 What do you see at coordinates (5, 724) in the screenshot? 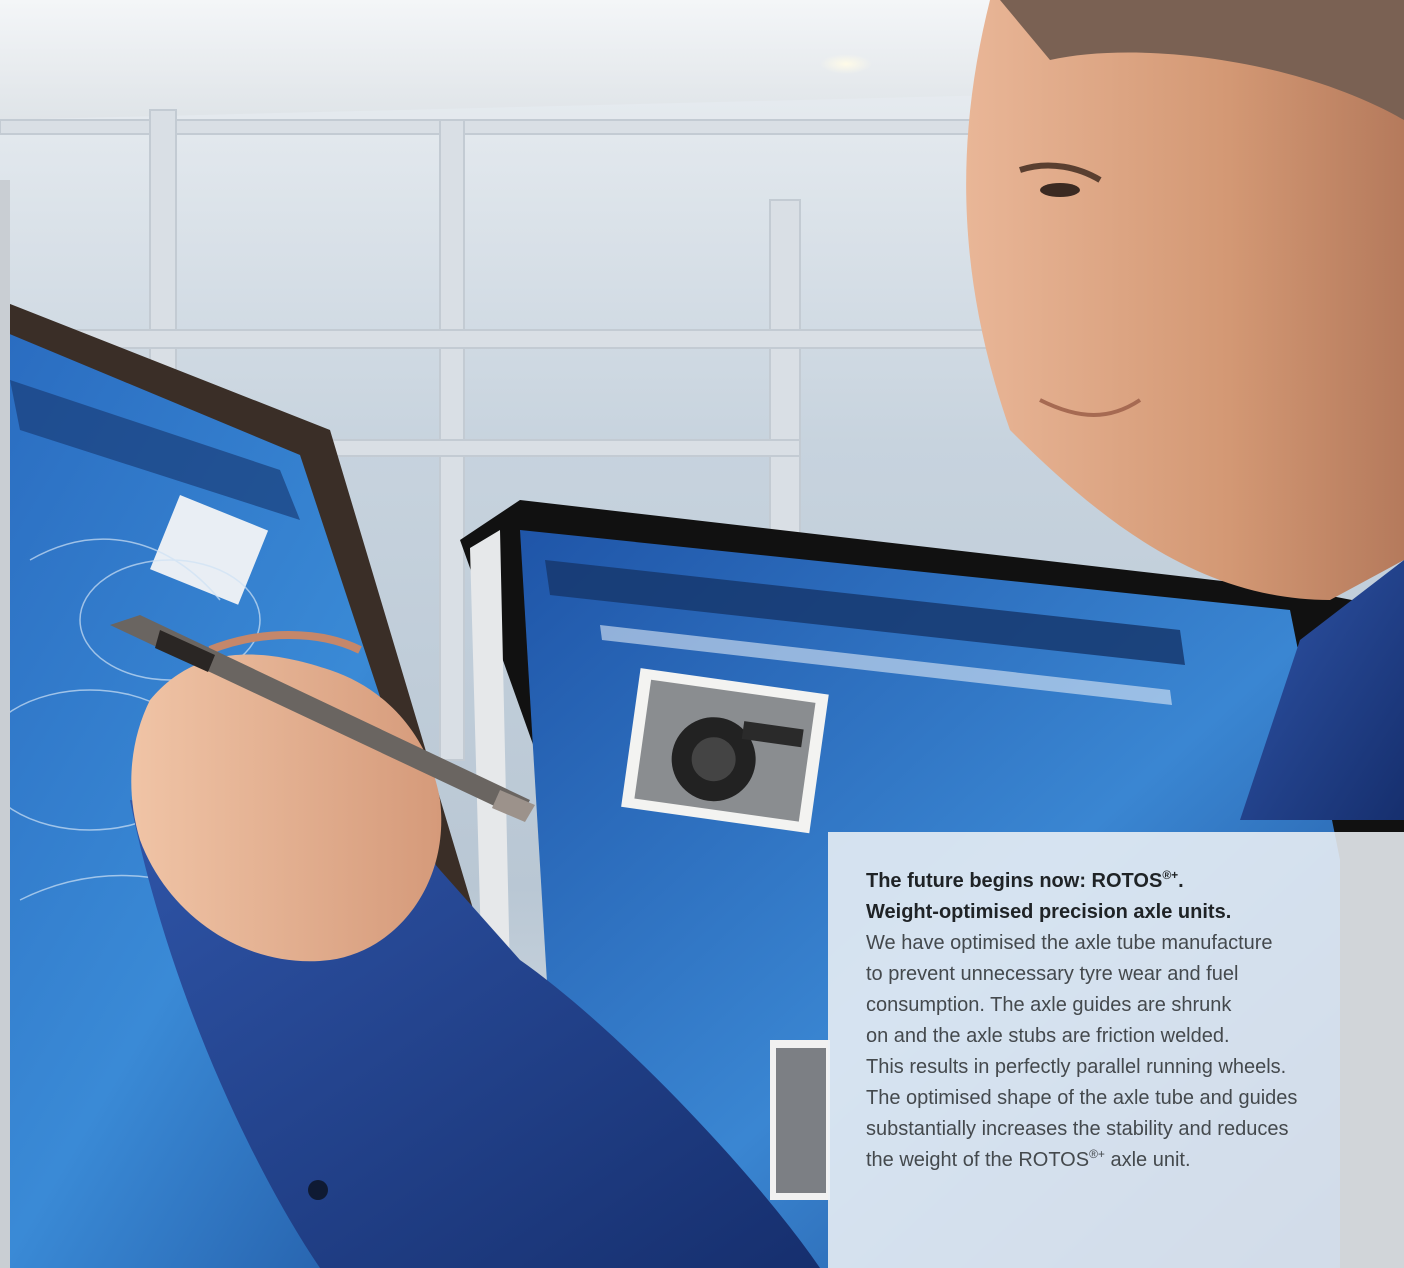
I see `left-edge-strip` at bounding box center [5, 724].